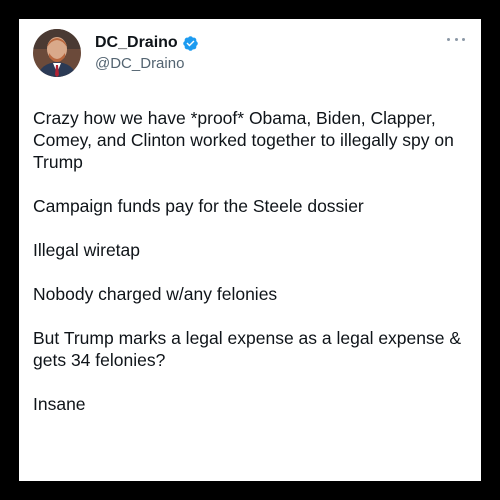 The width and height of the screenshot is (500, 500). I want to click on author-display-name: DC_Draino, so click(136, 43).